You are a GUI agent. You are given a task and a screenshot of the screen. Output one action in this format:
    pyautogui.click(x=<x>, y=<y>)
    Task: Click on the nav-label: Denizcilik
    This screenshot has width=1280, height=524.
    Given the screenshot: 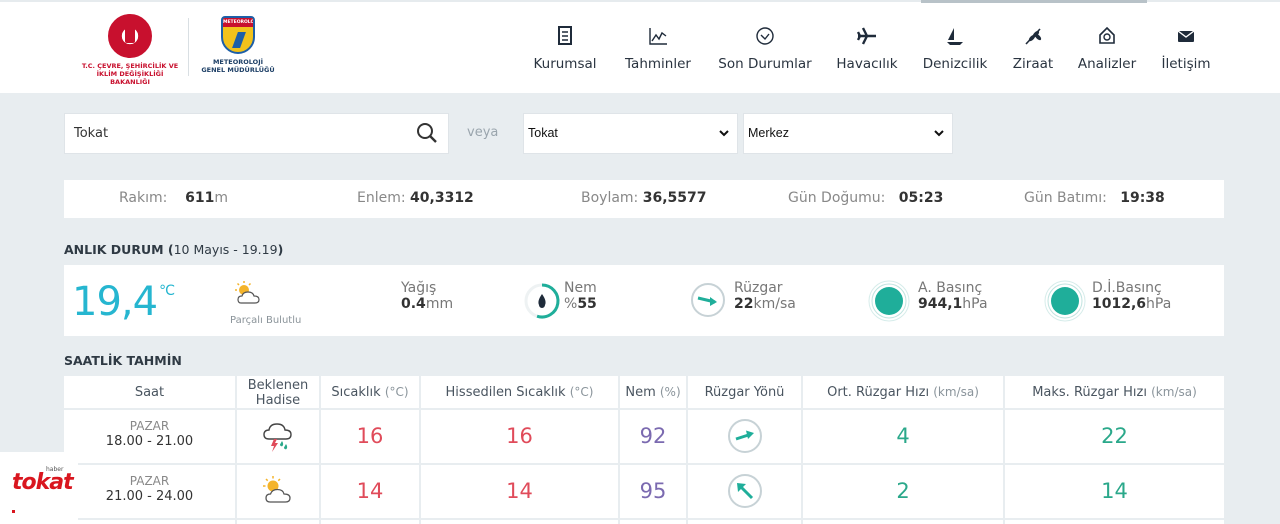 What is the action you would take?
    pyautogui.click(x=955, y=64)
    